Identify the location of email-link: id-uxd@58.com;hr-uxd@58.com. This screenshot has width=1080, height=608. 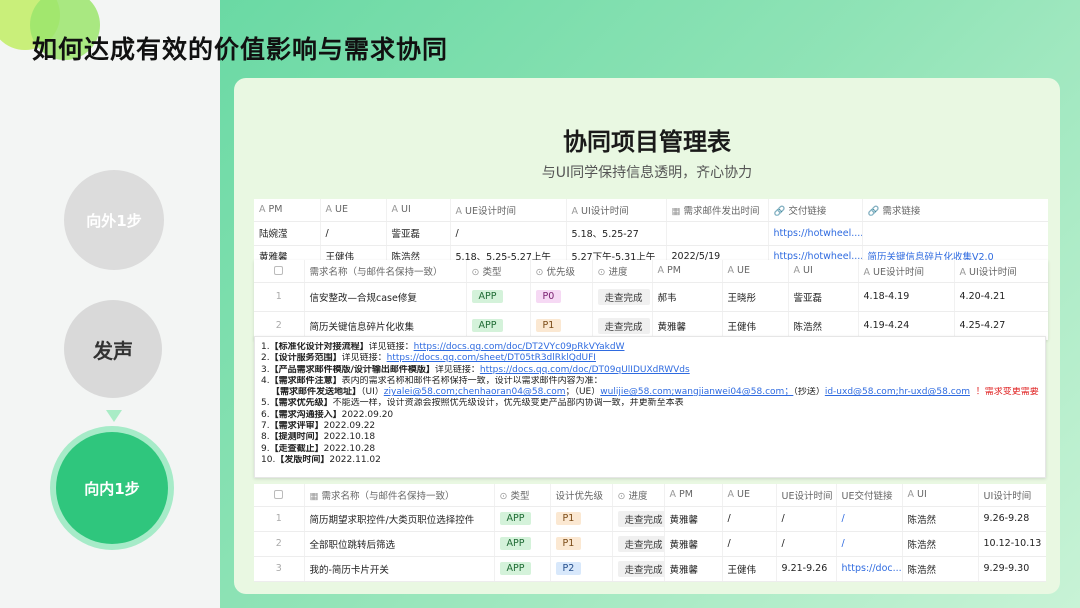
(897, 392).